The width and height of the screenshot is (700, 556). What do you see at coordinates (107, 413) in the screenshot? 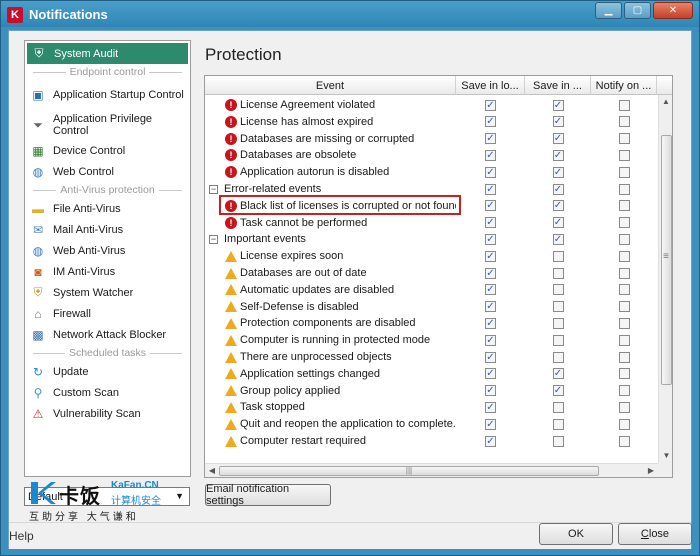
I see `sidebar-item-vulnerability-scan: ⚠ Vulnerability Scan` at bounding box center [107, 413].